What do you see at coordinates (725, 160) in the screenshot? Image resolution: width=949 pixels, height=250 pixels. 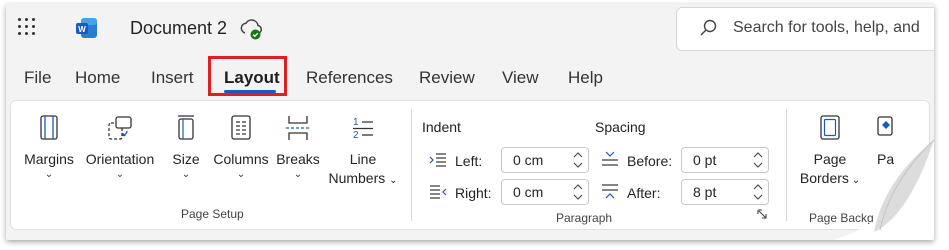 I see `spacing-before-field: 0 pt` at bounding box center [725, 160].